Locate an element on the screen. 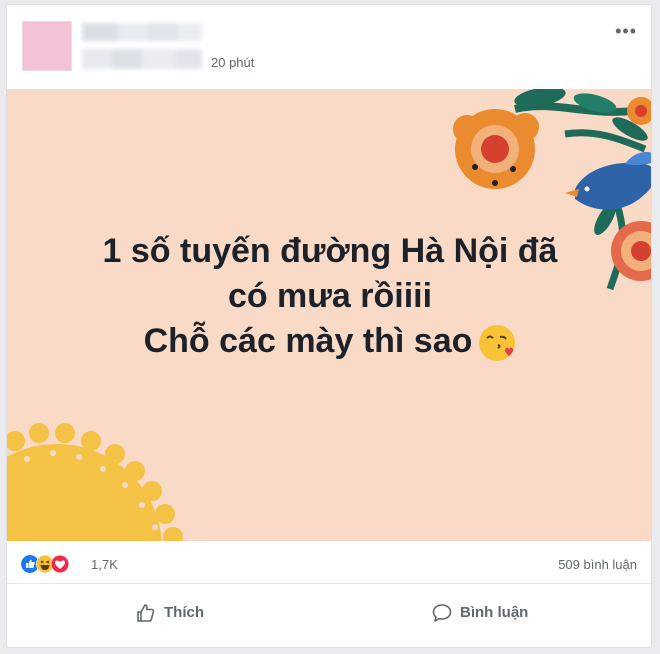 The image size is (660, 654). reaction-count: 1,7K is located at coordinates (104, 564).